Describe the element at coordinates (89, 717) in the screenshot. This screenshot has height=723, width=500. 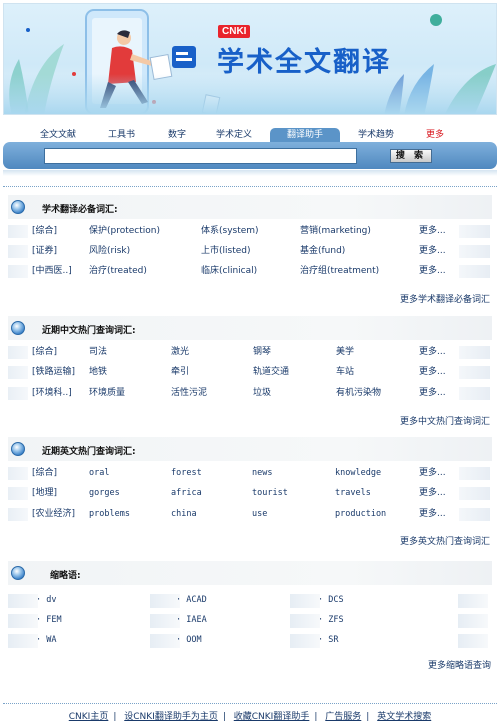
I see `footer-link-cnki-home: CNKI主页` at that location.